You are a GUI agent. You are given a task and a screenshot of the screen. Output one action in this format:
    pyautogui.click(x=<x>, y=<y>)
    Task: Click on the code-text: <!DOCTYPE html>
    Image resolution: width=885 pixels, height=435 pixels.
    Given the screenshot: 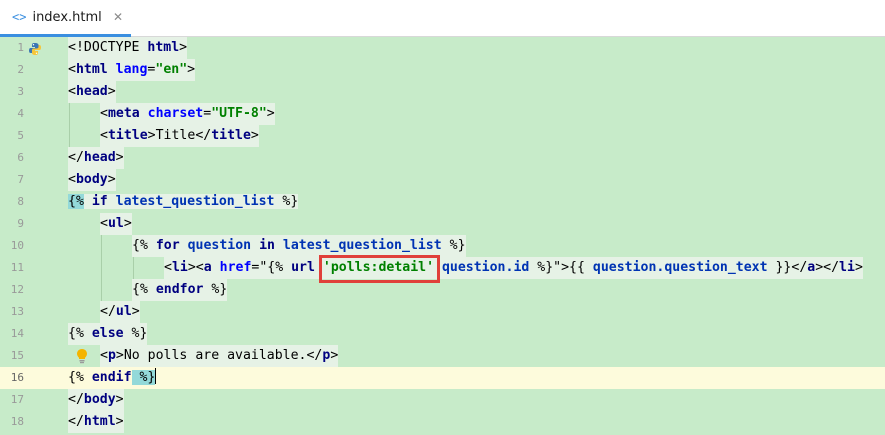 What is the action you would take?
    pyautogui.click(x=128, y=48)
    